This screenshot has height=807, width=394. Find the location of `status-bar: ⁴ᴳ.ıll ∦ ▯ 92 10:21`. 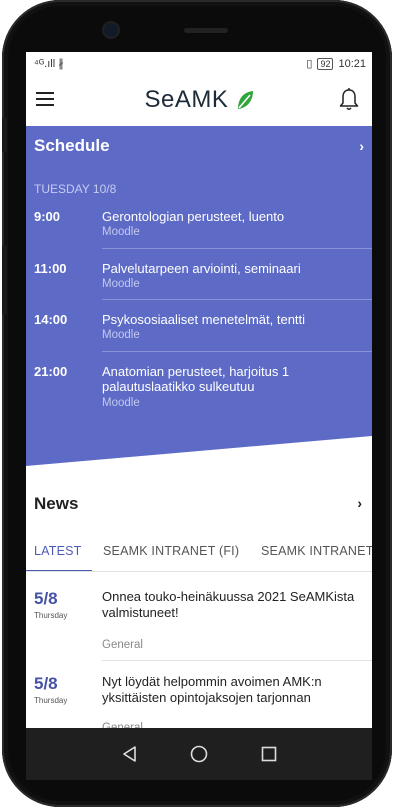

status-bar: ⁴ᴳ.ıll ∦ ▯ 92 10:21 is located at coordinates (199, 63).